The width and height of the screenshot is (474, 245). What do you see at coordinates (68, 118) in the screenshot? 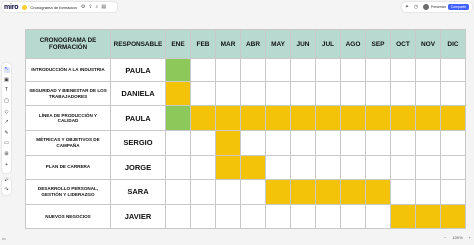
I see `activity-cell: LÍNEA DE PRODUCCIÓN Y CALIDAD` at bounding box center [68, 118].